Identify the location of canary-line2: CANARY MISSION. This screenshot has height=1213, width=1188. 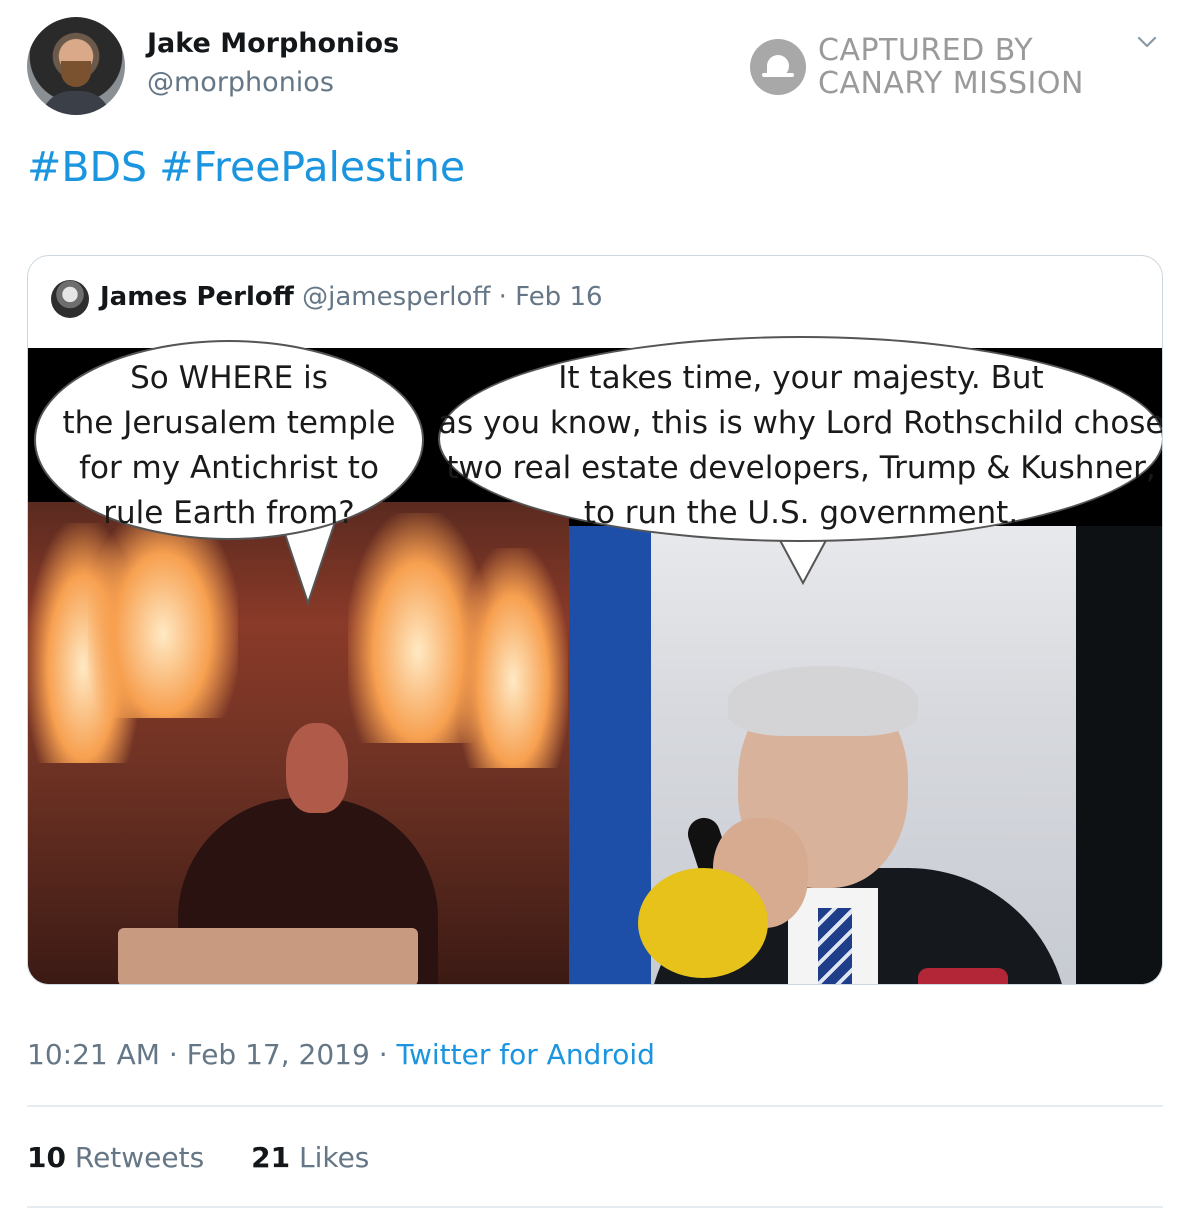
(951, 83).